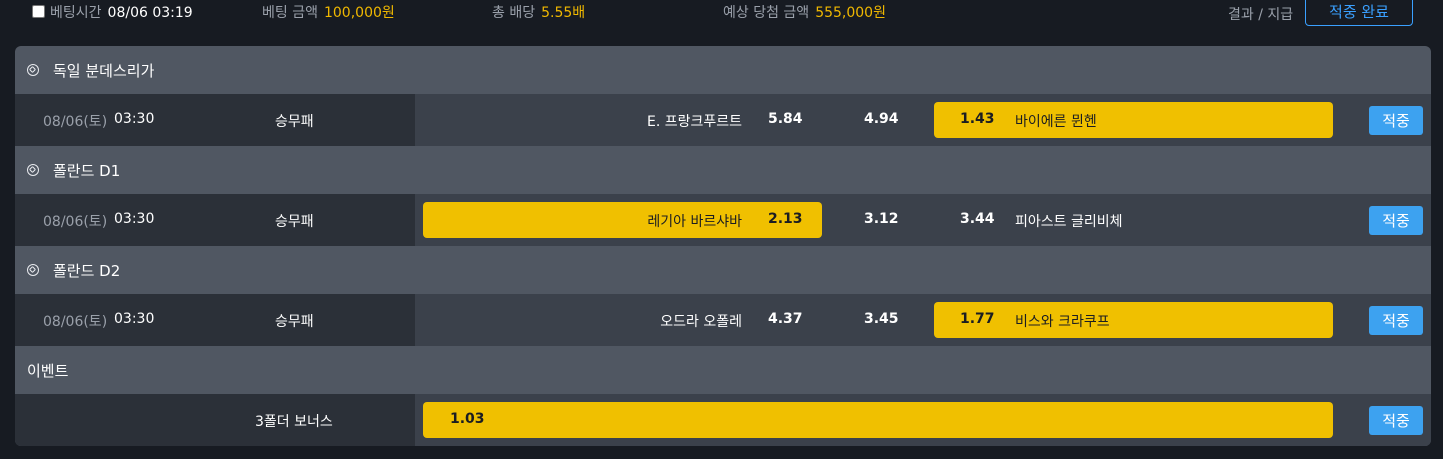  I want to click on home-team: 오드라 오폴레, so click(701, 322).